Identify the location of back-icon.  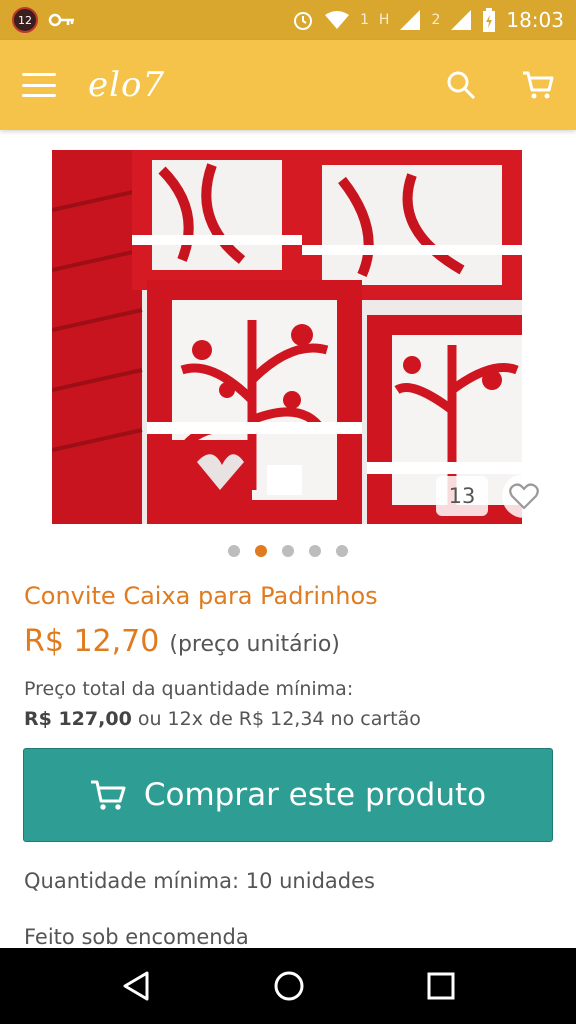
(136, 986).